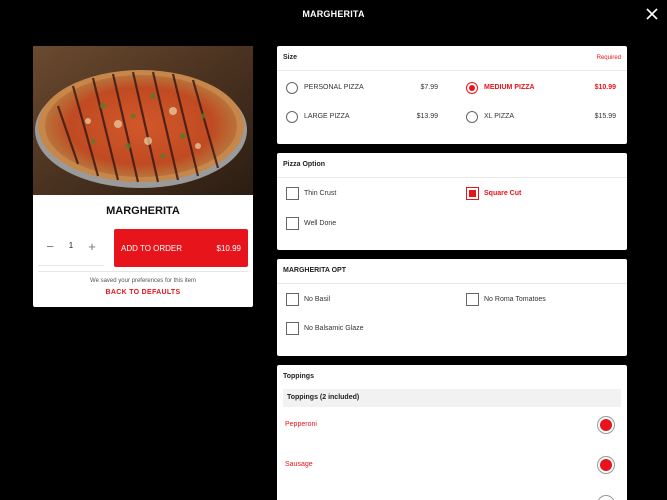  What do you see at coordinates (327, 116) in the screenshot?
I see `size-option-label: LARGE PIZZA` at bounding box center [327, 116].